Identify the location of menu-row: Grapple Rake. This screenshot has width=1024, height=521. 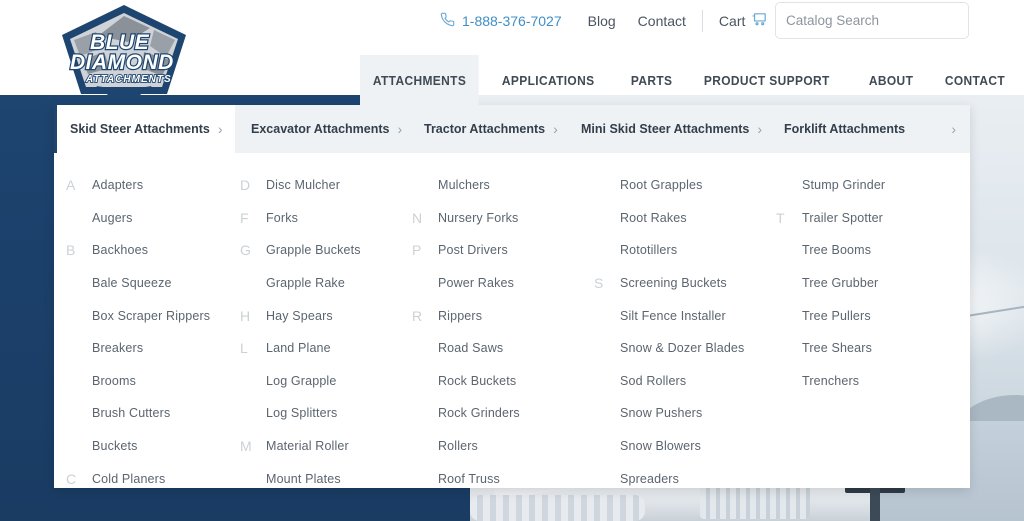
(324, 283).